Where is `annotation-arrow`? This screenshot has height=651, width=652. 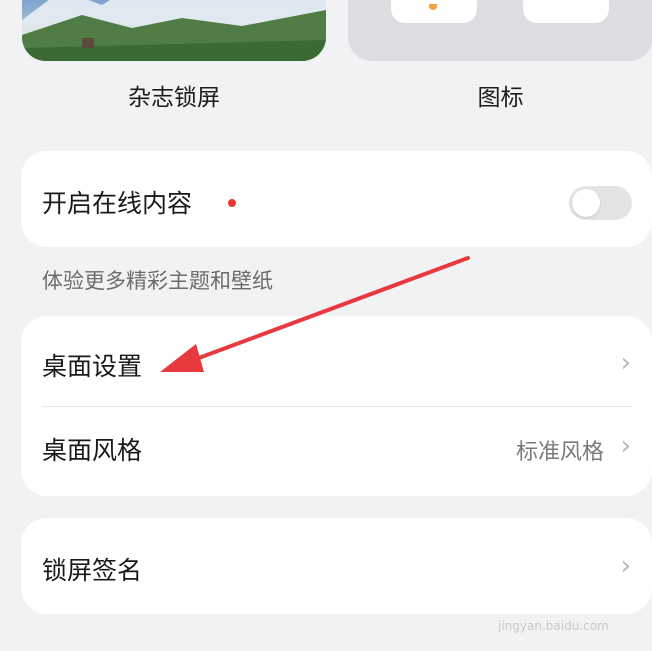 annotation-arrow is located at coordinates (315, 314).